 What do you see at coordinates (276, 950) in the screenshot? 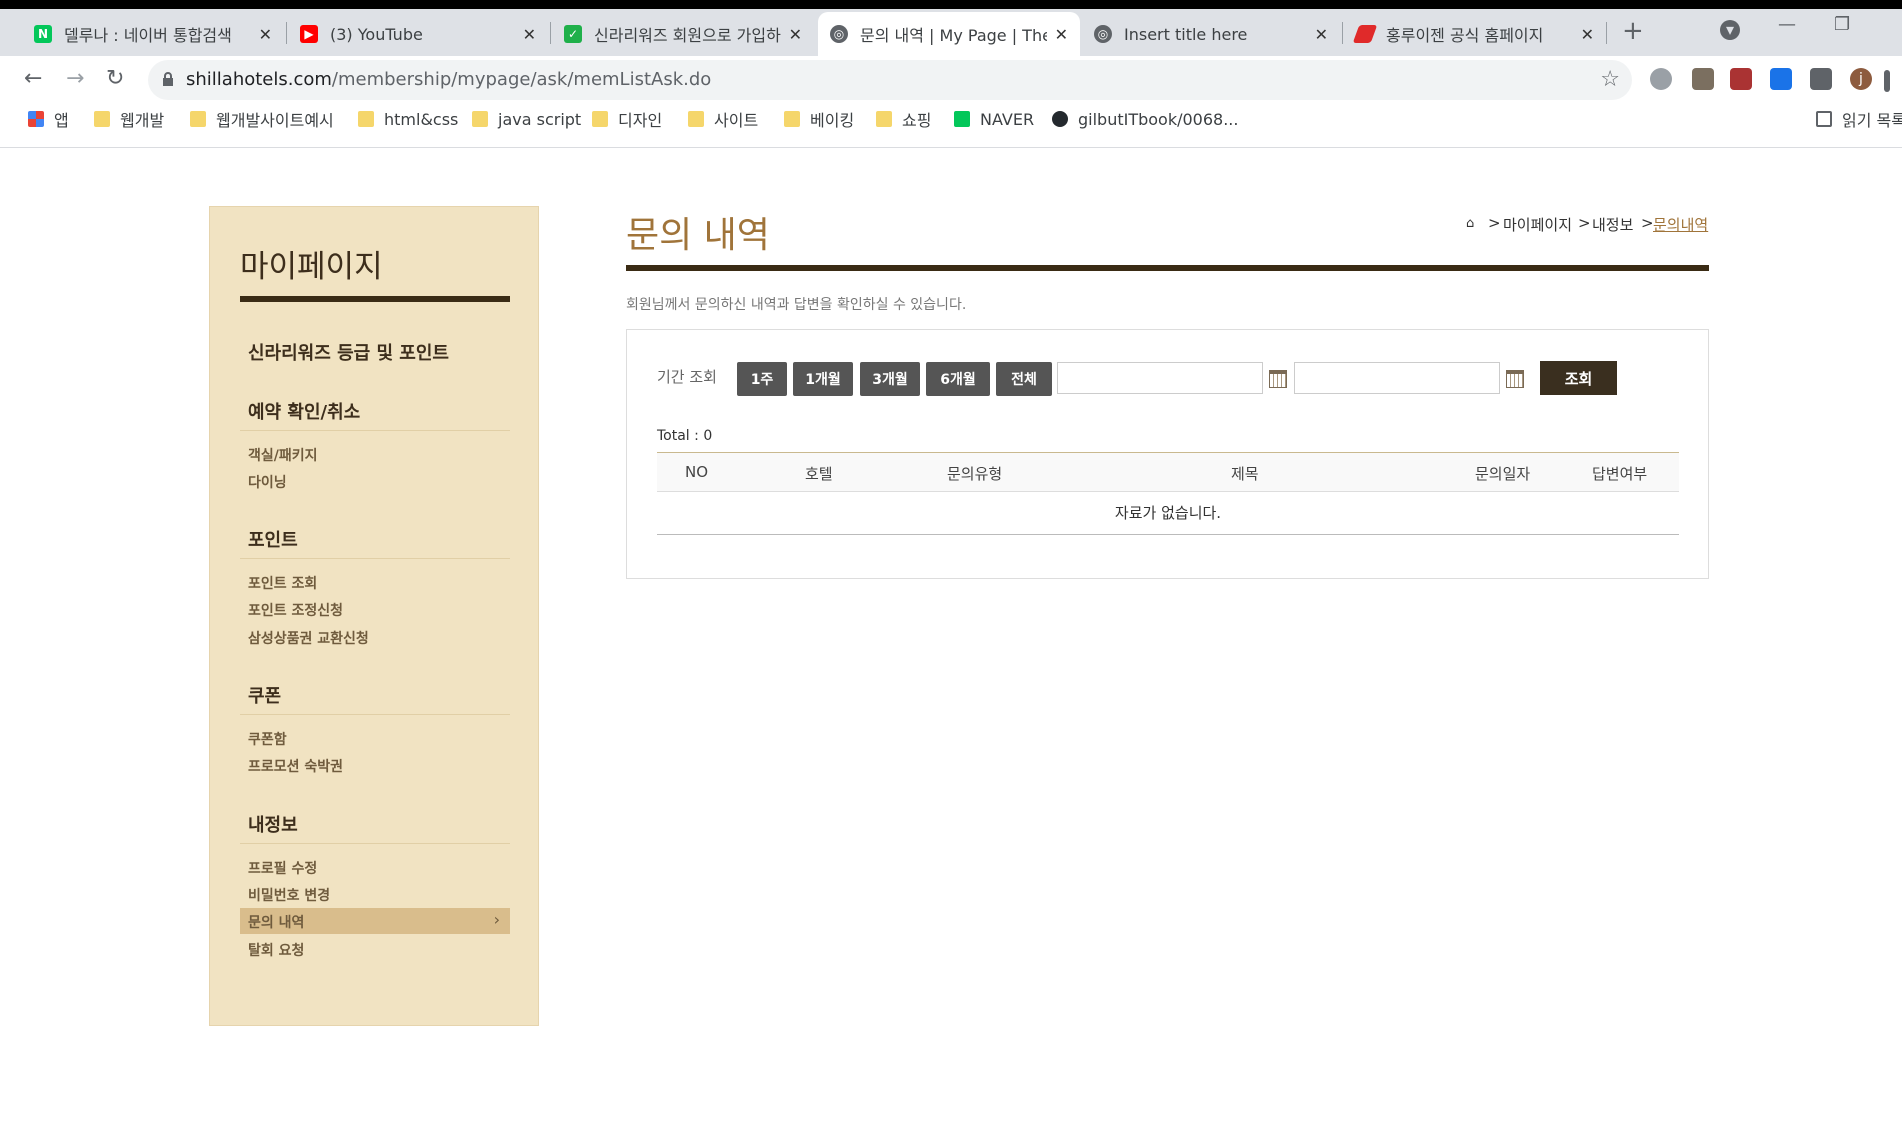
I see `sidebar-item-withdraw: 탈회 요청` at bounding box center [276, 950].